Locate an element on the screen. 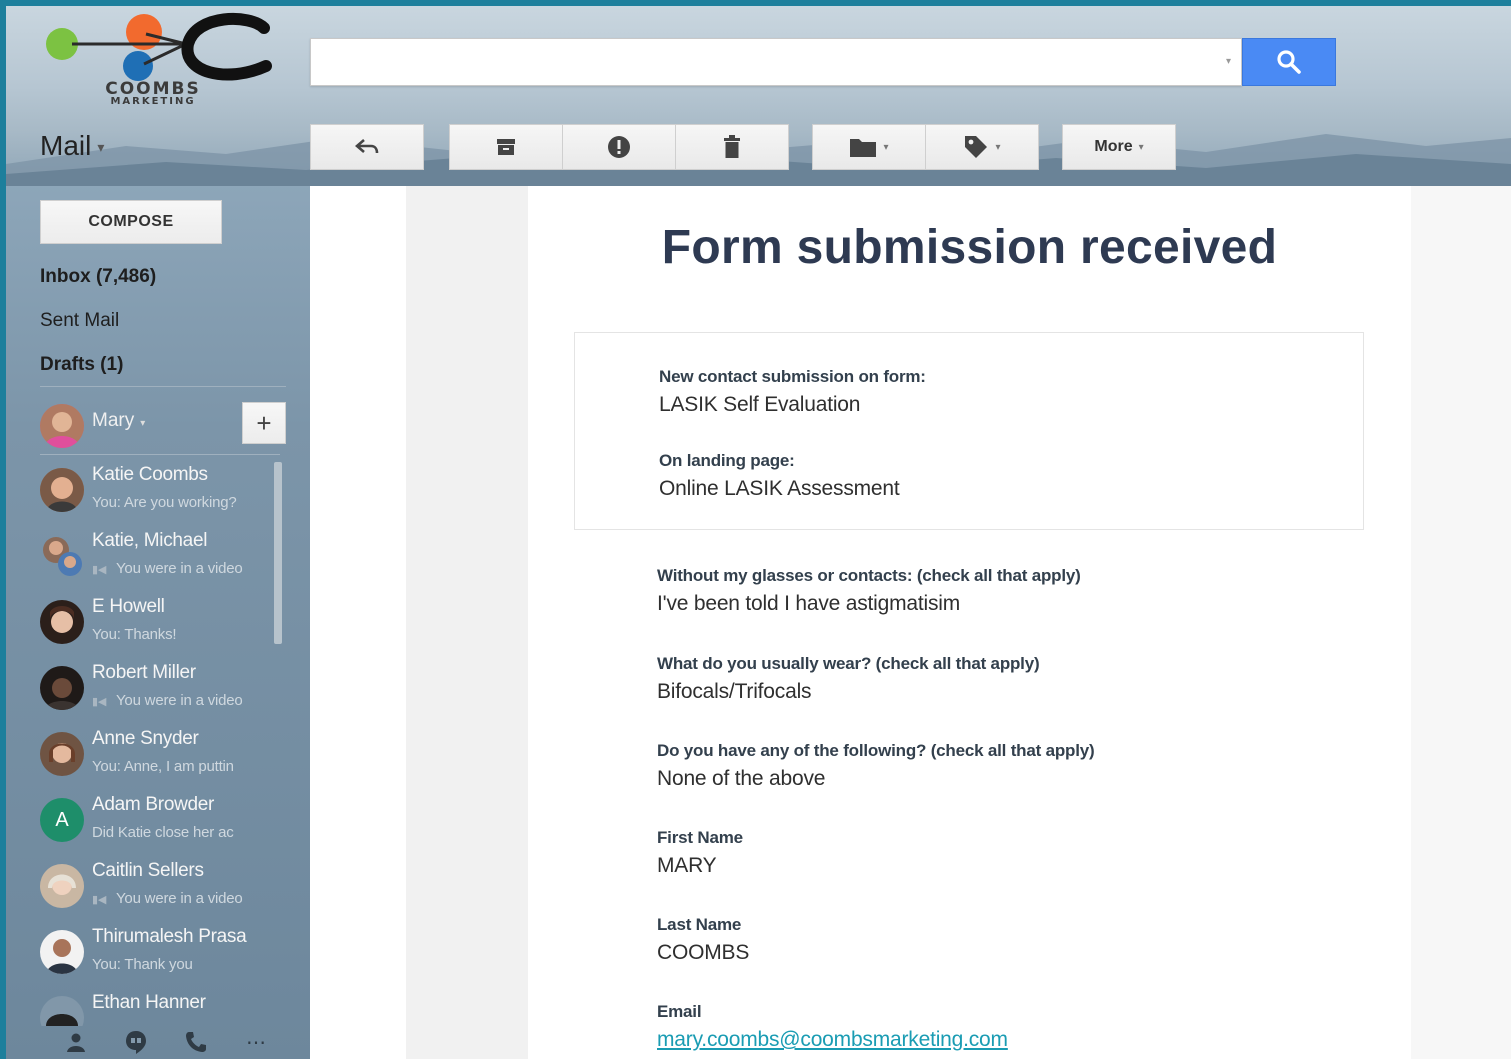 The image size is (1511, 1059). chat-bubble-icon is located at coordinates (136, 1042).